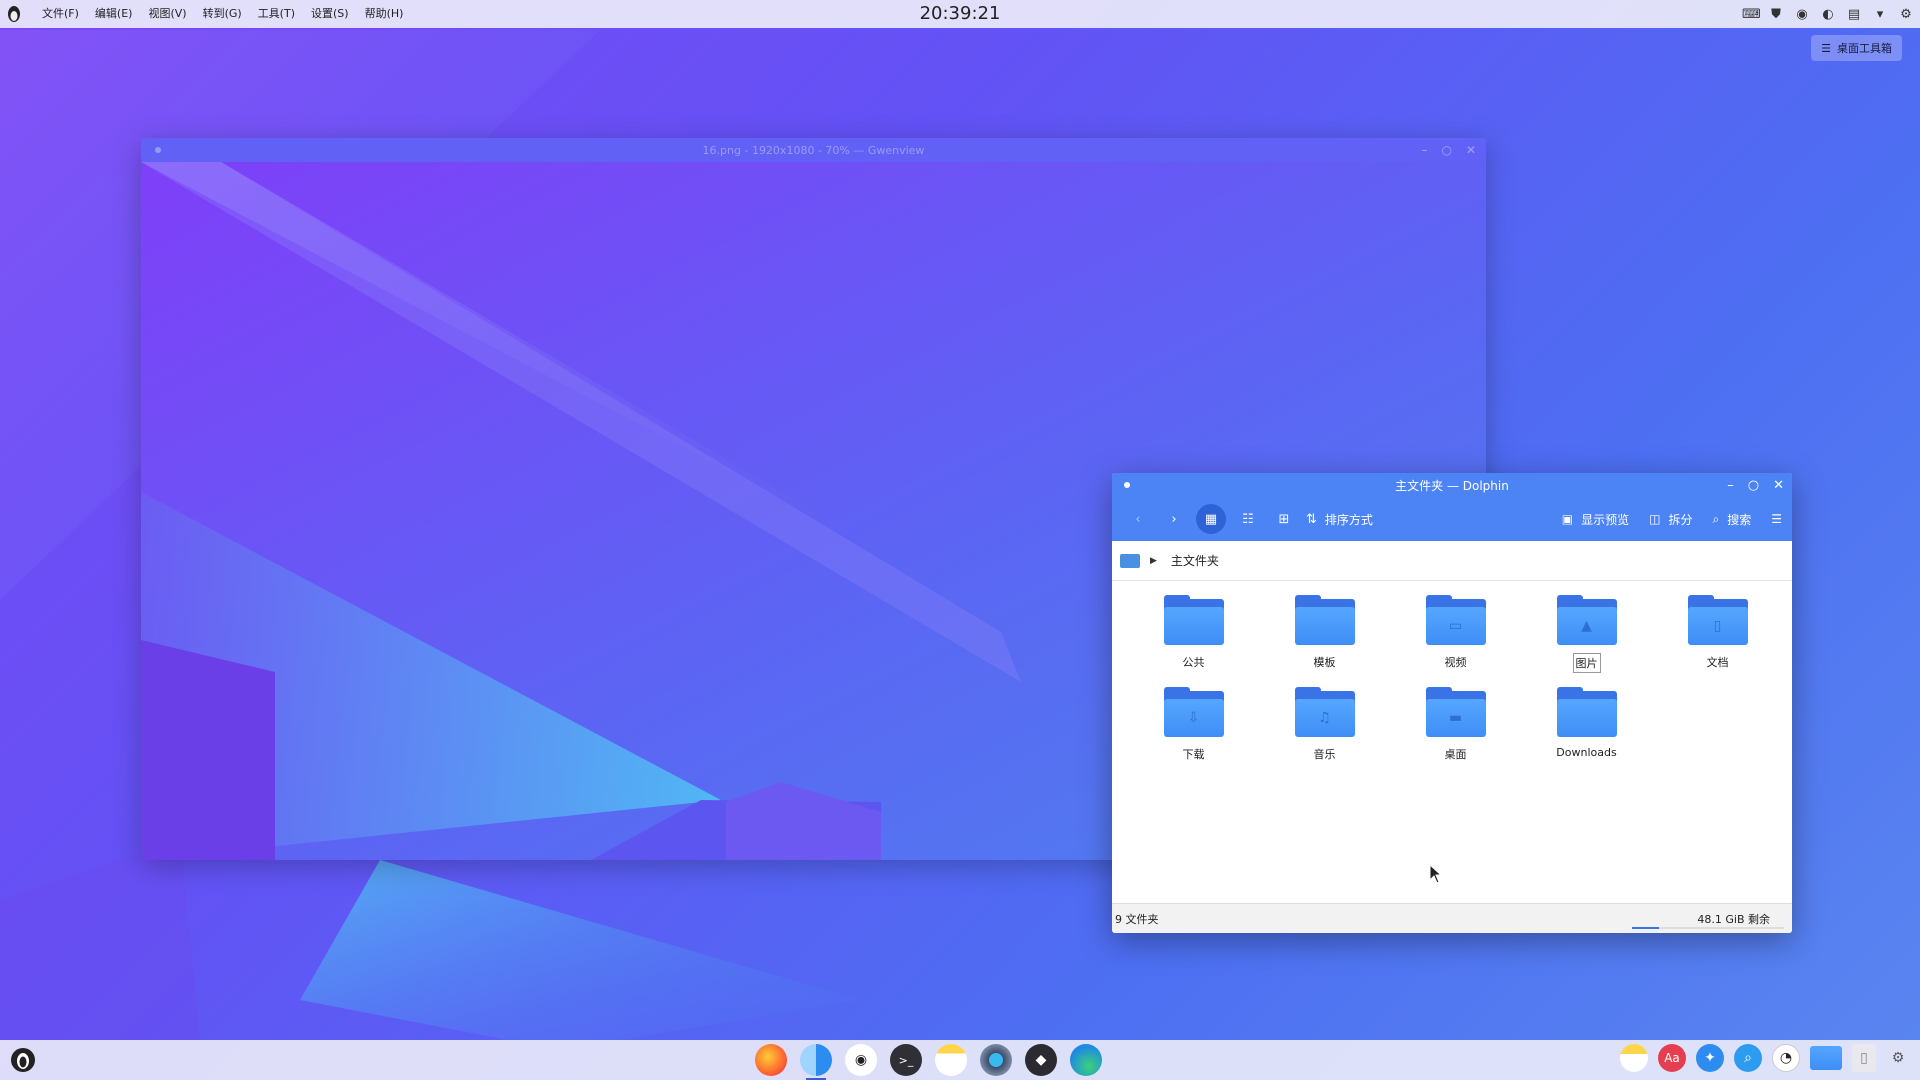 The image size is (1920, 1080). Describe the element at coordinates (1595, 519) in the screenshot. I see `preview-button: ▣ 显示预览` at that location.